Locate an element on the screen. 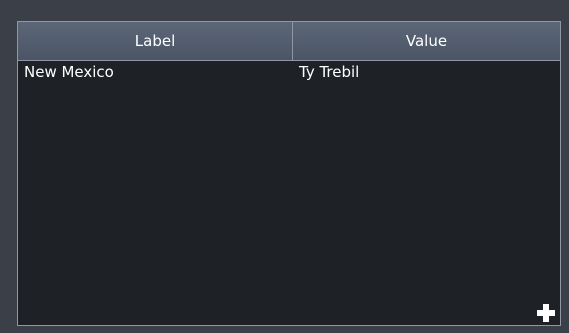  add-row-button is located at coordinates (546, 313).